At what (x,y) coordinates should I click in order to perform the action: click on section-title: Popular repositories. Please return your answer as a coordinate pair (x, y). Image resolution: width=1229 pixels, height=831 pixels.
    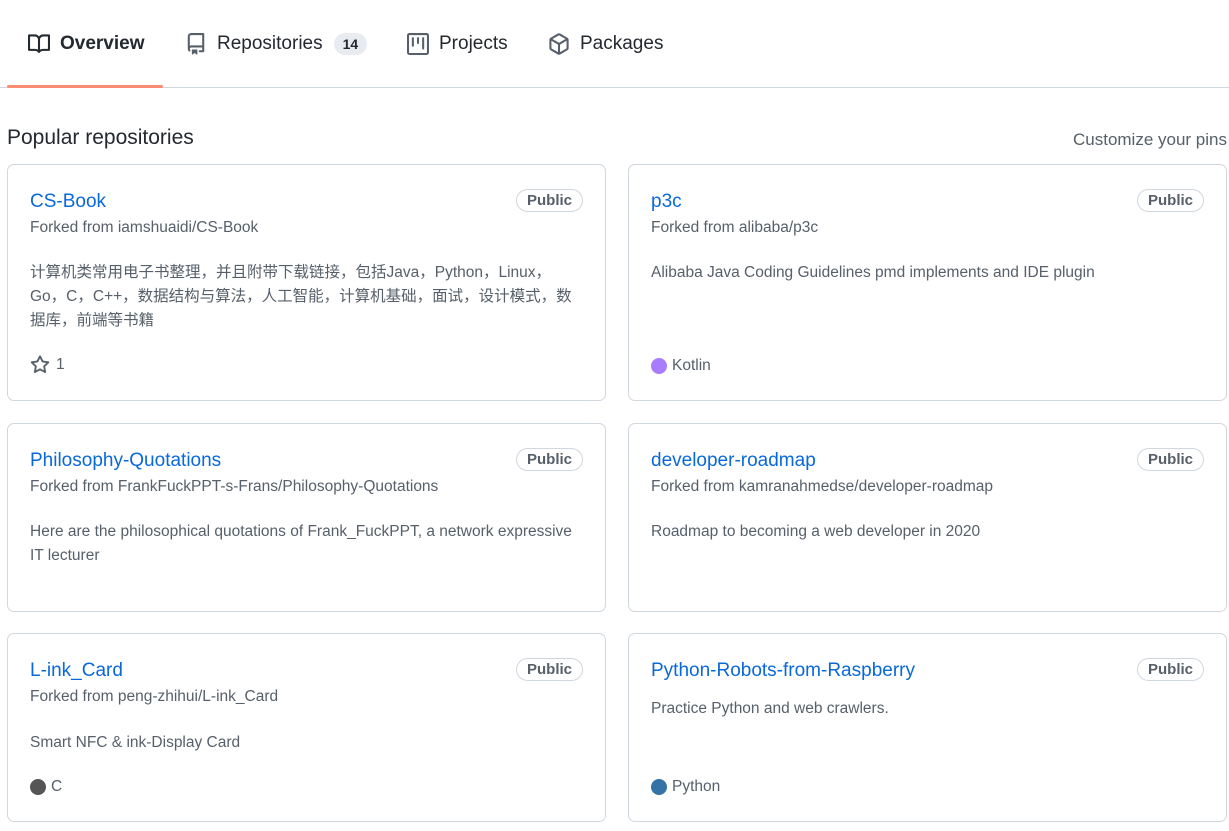
    Looking at the image, I should click on (100, 137).